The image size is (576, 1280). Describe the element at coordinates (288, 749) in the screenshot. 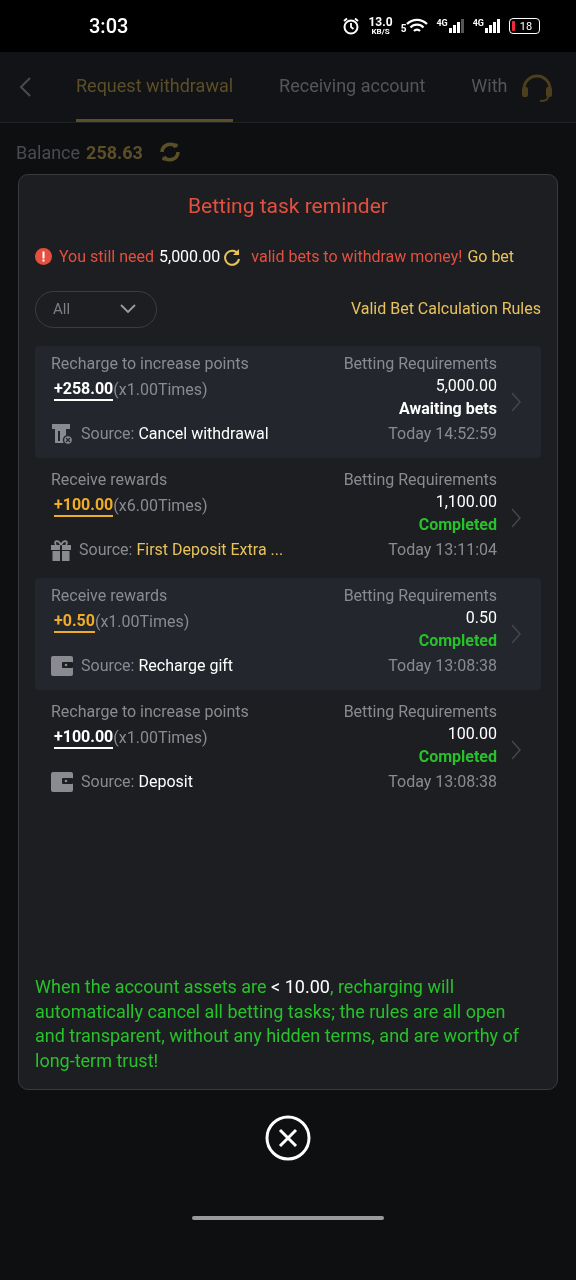

I see `task-row: Recharge to increase points +100.00(x1.00Times) Source: Deposit Betting Requirements 100.00 Completed Today 13:08:38` at that location.